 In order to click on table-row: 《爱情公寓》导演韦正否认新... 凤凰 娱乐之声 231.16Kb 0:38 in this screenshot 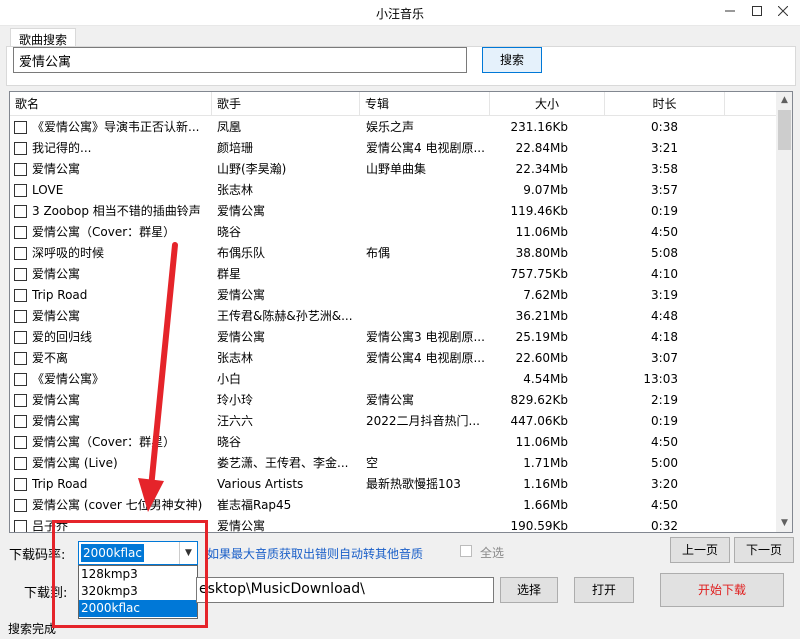, I will do `click(393, 127)`.